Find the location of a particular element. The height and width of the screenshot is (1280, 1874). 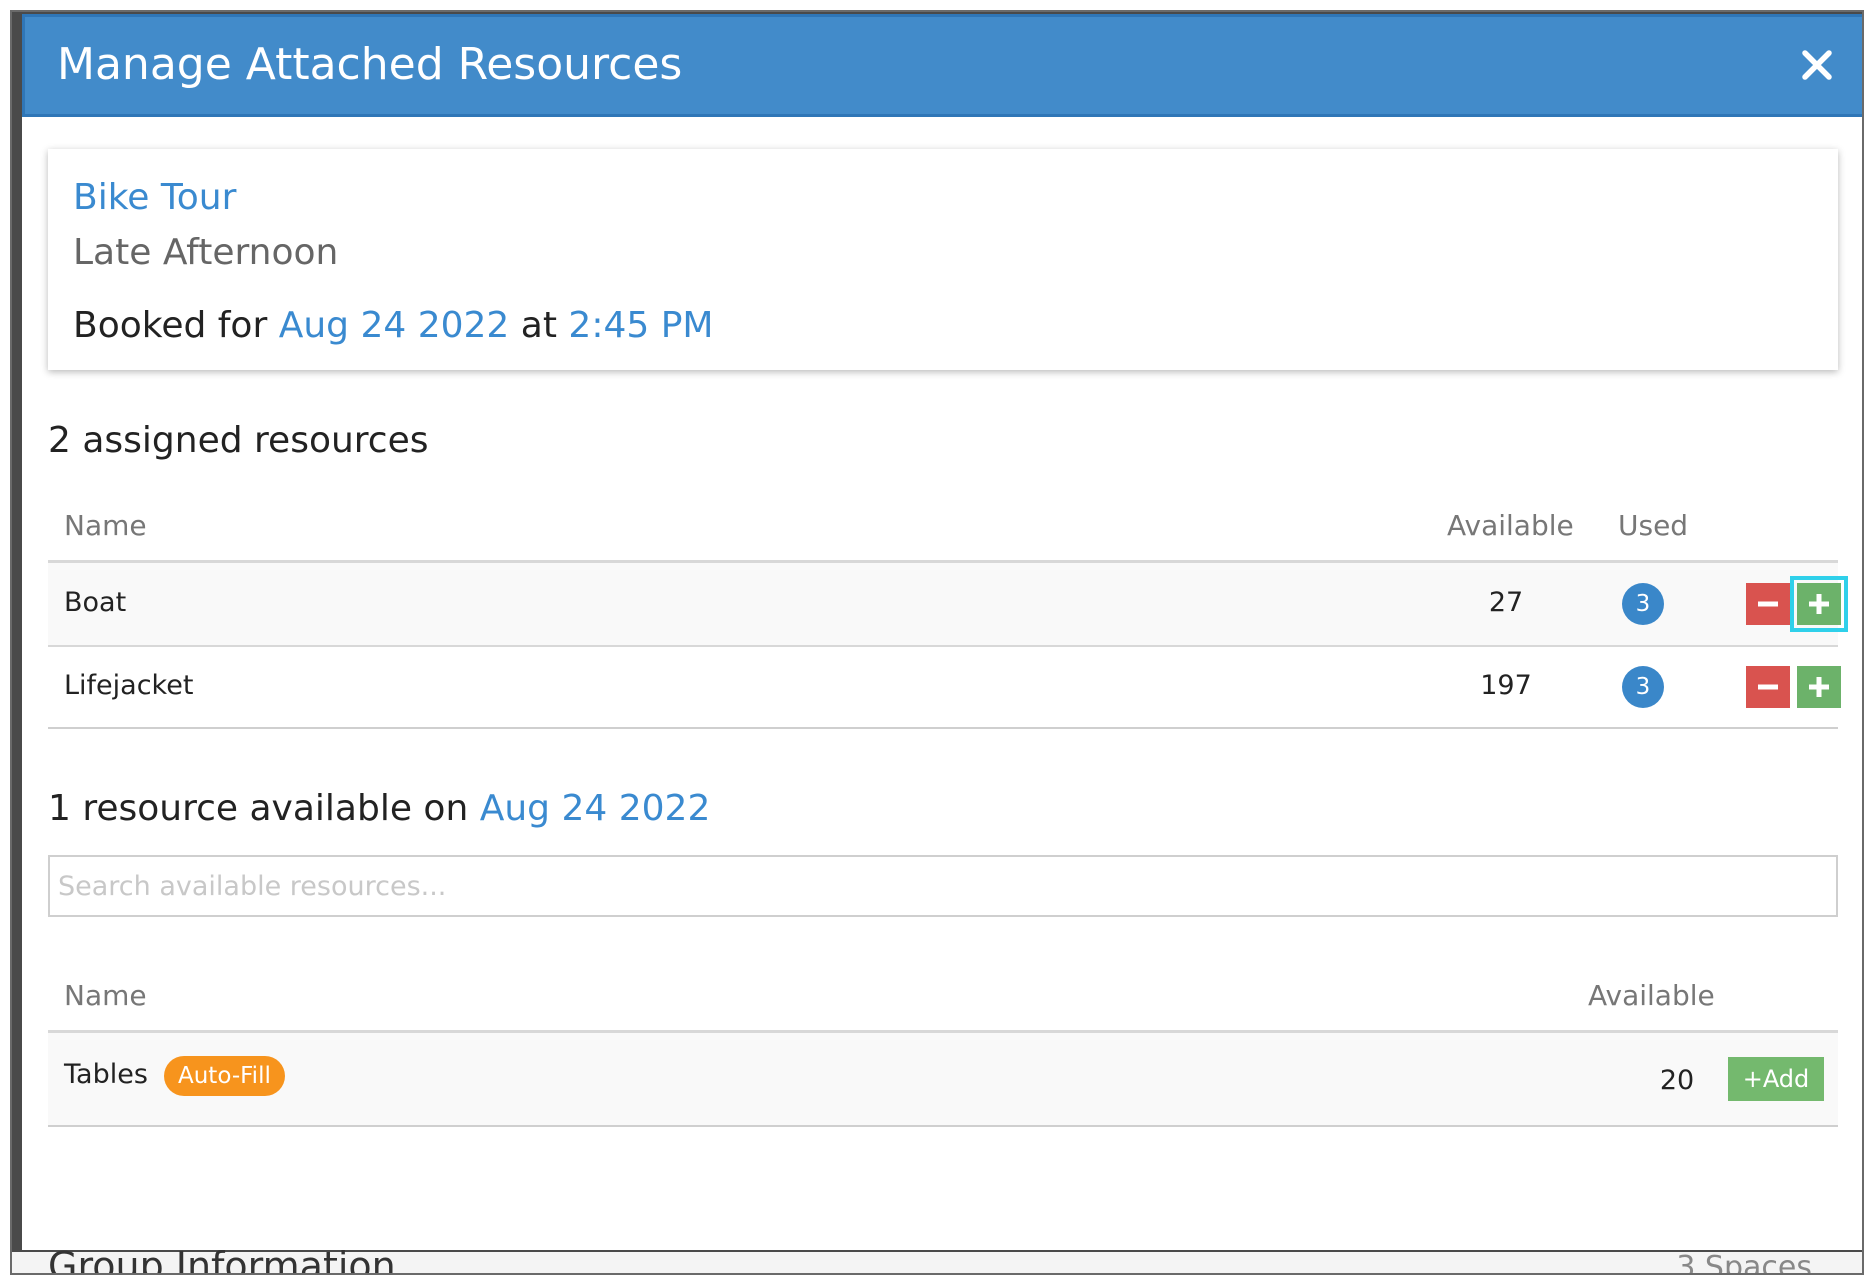

add-resource-button: +Add is located at coordinates (1776, 1079).